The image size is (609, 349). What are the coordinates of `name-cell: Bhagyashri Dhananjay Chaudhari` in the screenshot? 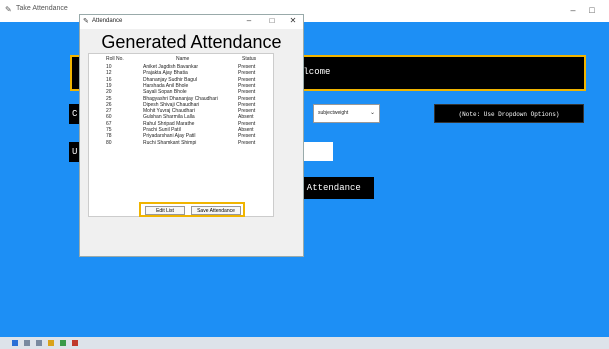 It's located at (180, 98).